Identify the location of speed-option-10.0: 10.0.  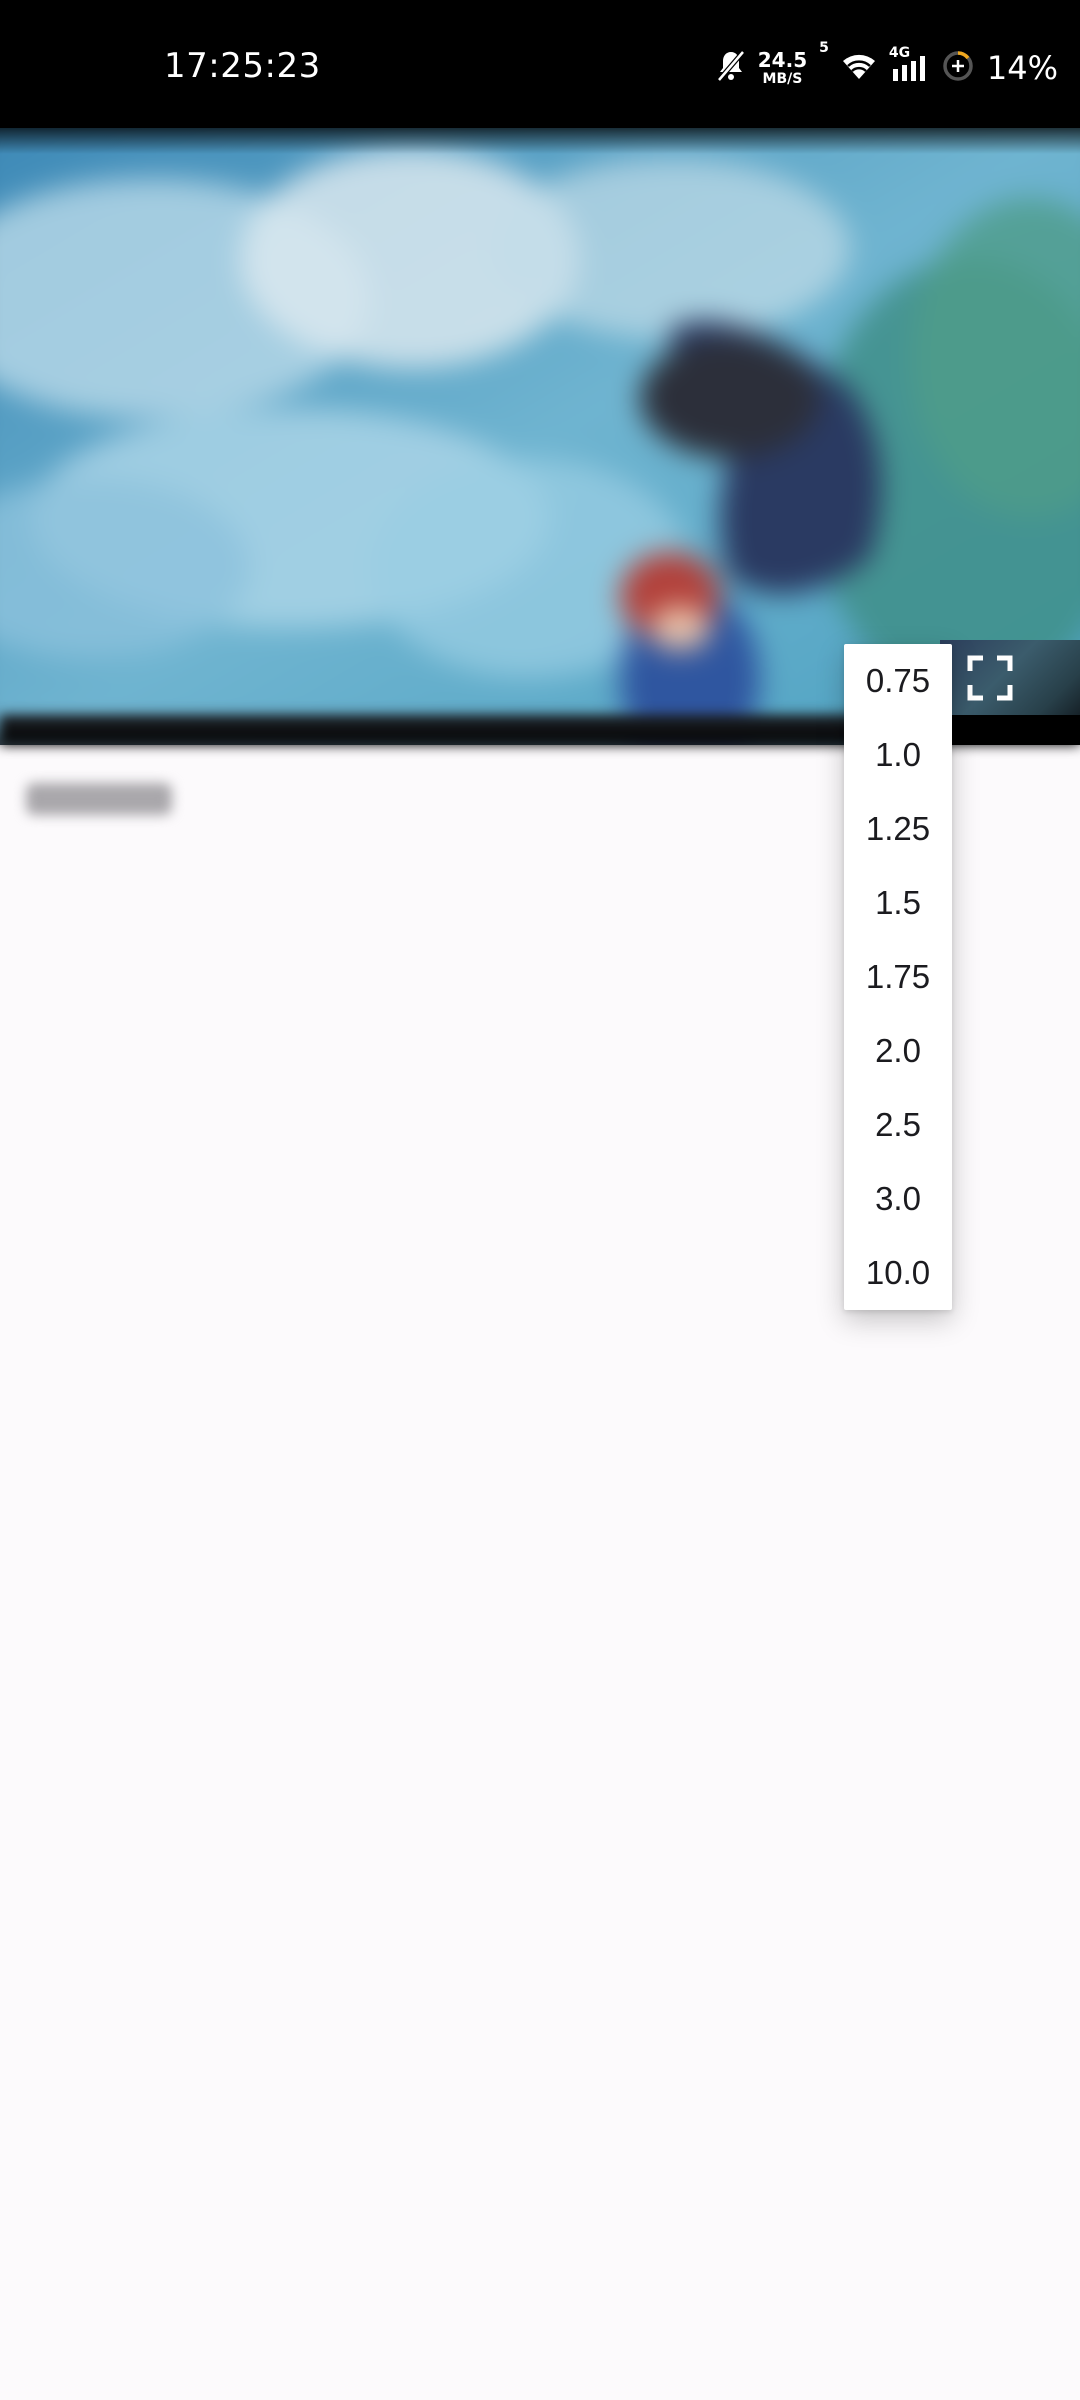
(898, 1273).